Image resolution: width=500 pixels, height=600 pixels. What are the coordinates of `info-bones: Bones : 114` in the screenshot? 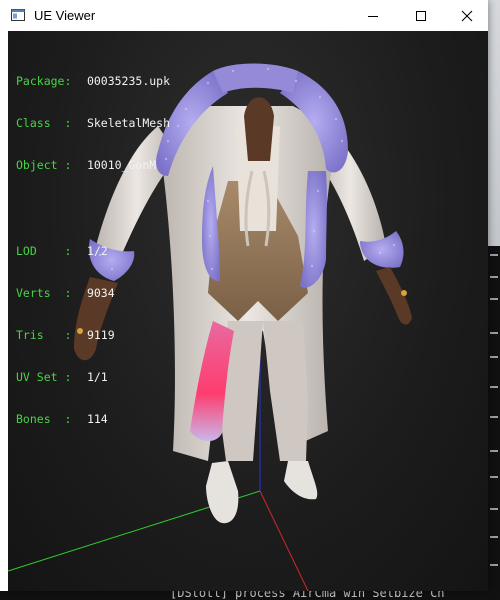 It's located at (62, 419).